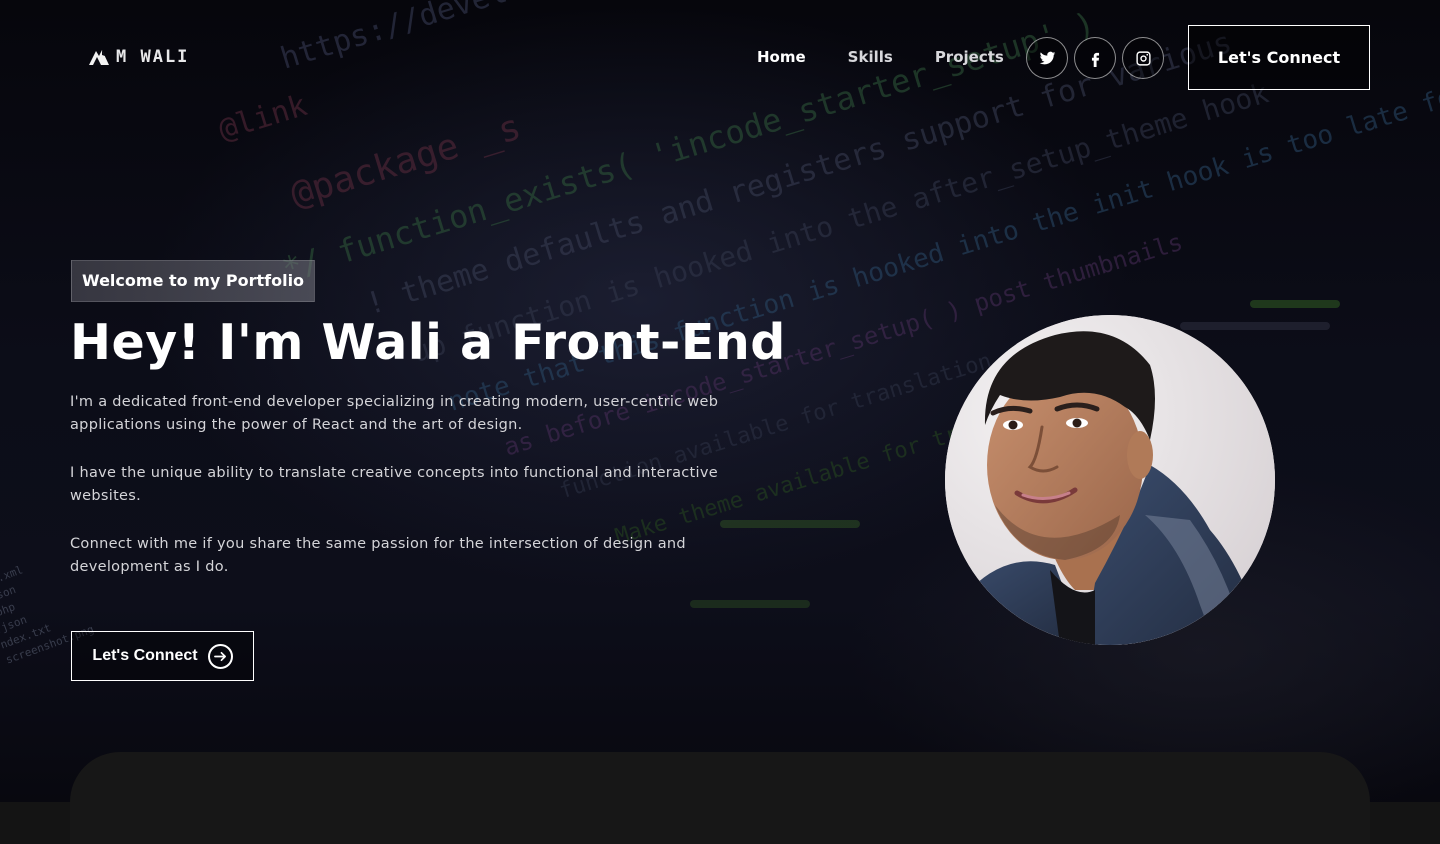 Image resolution: width=1440 pixels, height=844 pixels. I want to click on twitter-icon, so click(1047, 57).